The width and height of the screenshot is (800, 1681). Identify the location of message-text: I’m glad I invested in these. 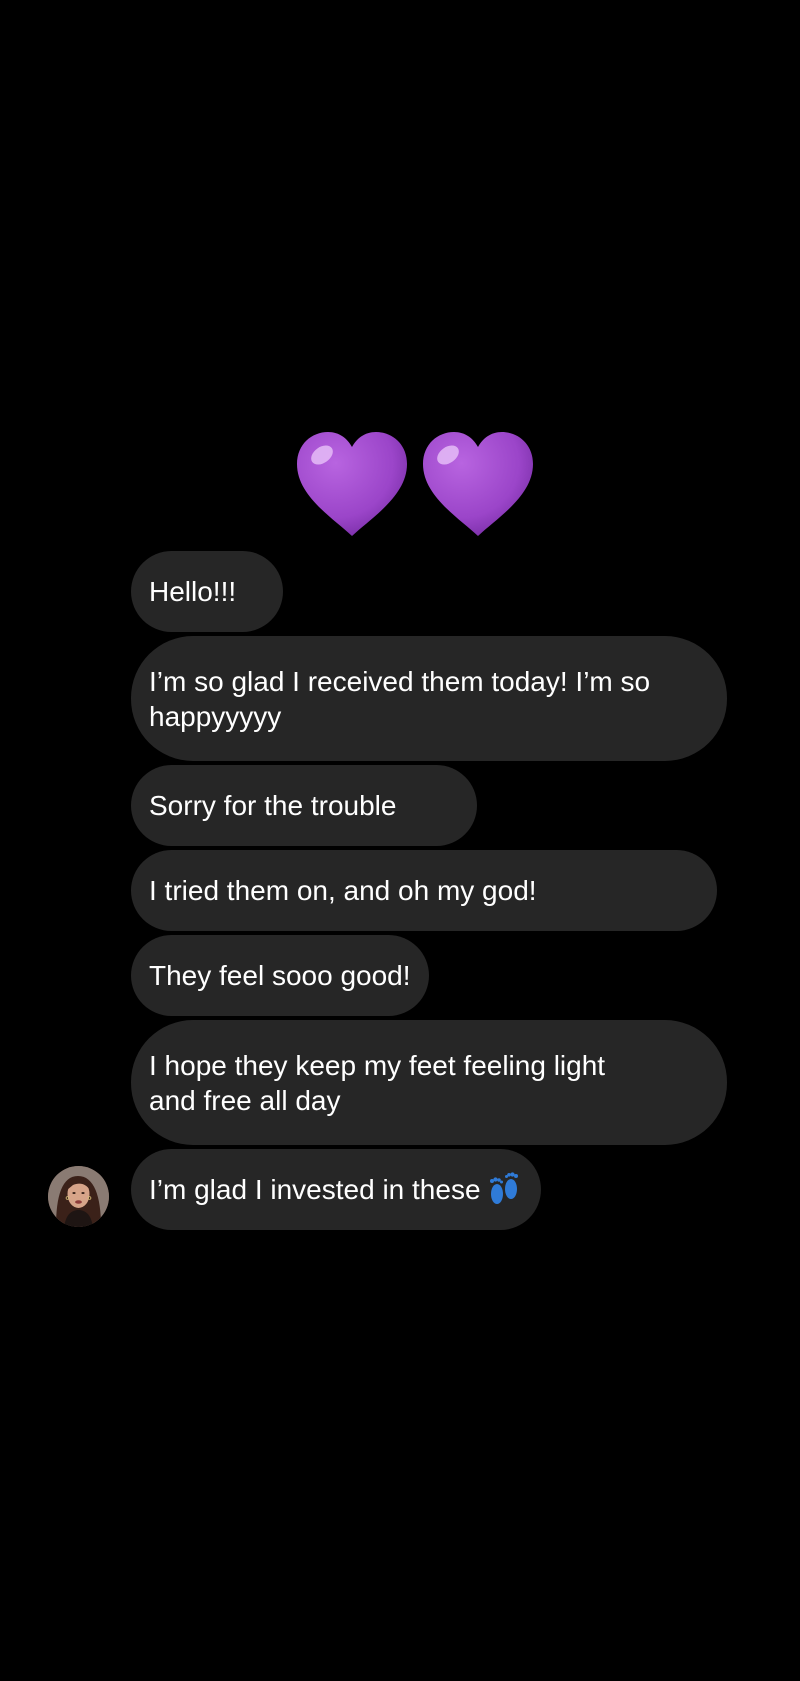
(315, 1189).